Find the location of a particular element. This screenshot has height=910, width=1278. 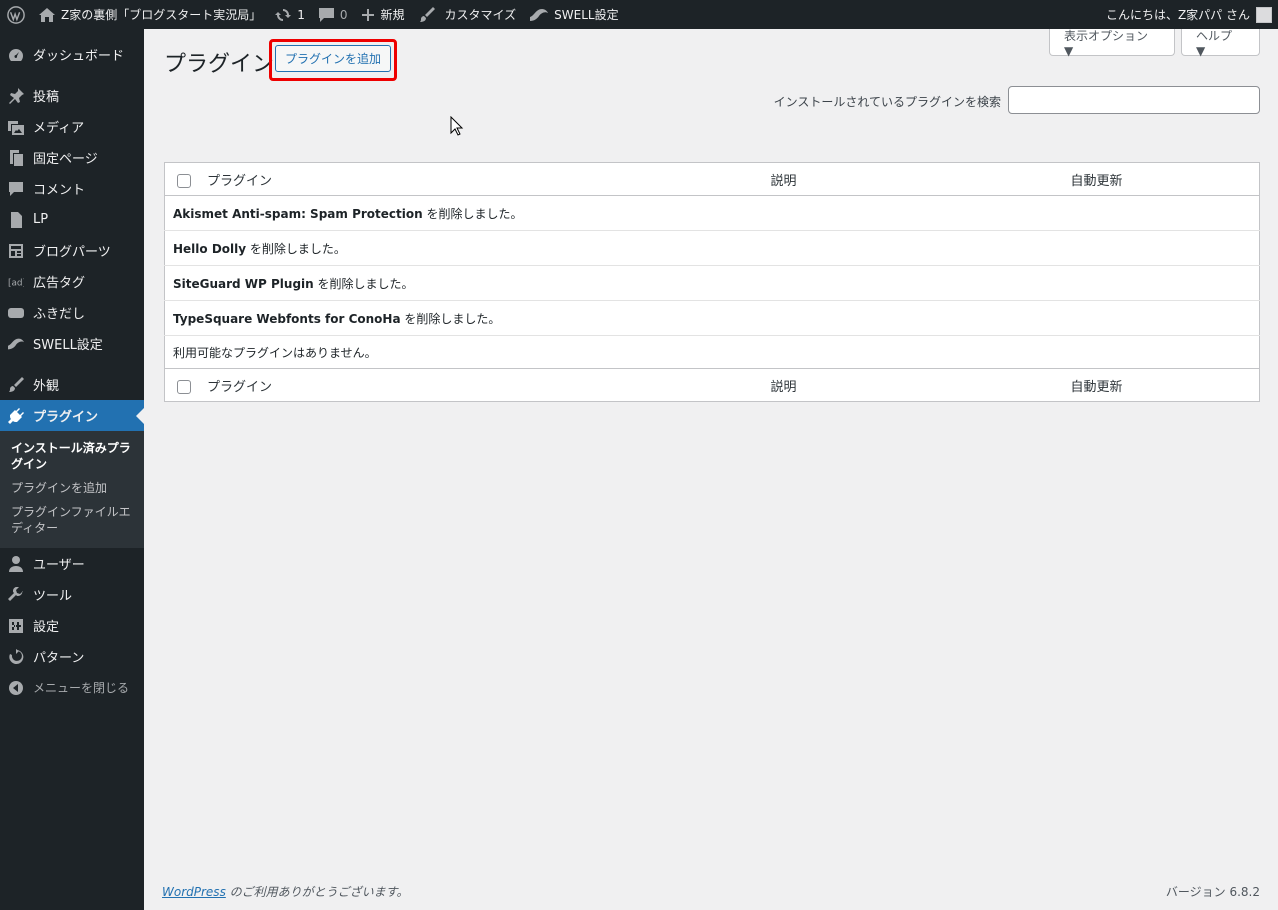

footer-column-plugin: プラグイン is located at coordinates (463, 385).